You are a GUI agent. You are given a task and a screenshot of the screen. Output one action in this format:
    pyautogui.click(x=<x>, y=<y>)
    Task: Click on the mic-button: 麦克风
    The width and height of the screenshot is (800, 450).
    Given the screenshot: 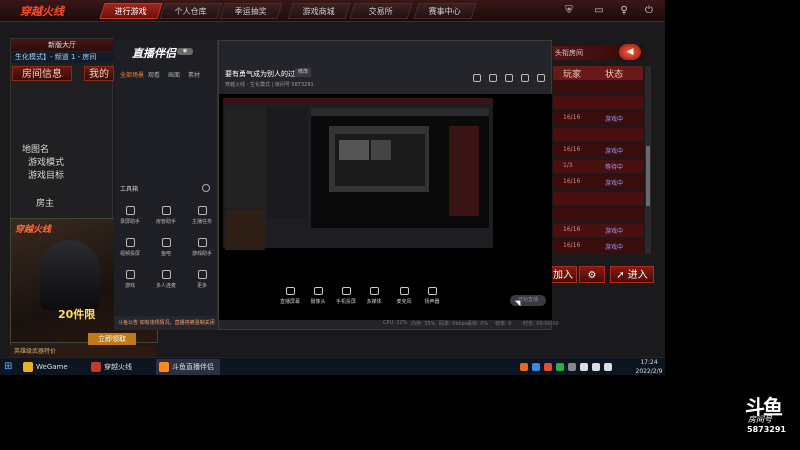 What is the action you would take?
    pyautogui.click(x=404, y=296)
    